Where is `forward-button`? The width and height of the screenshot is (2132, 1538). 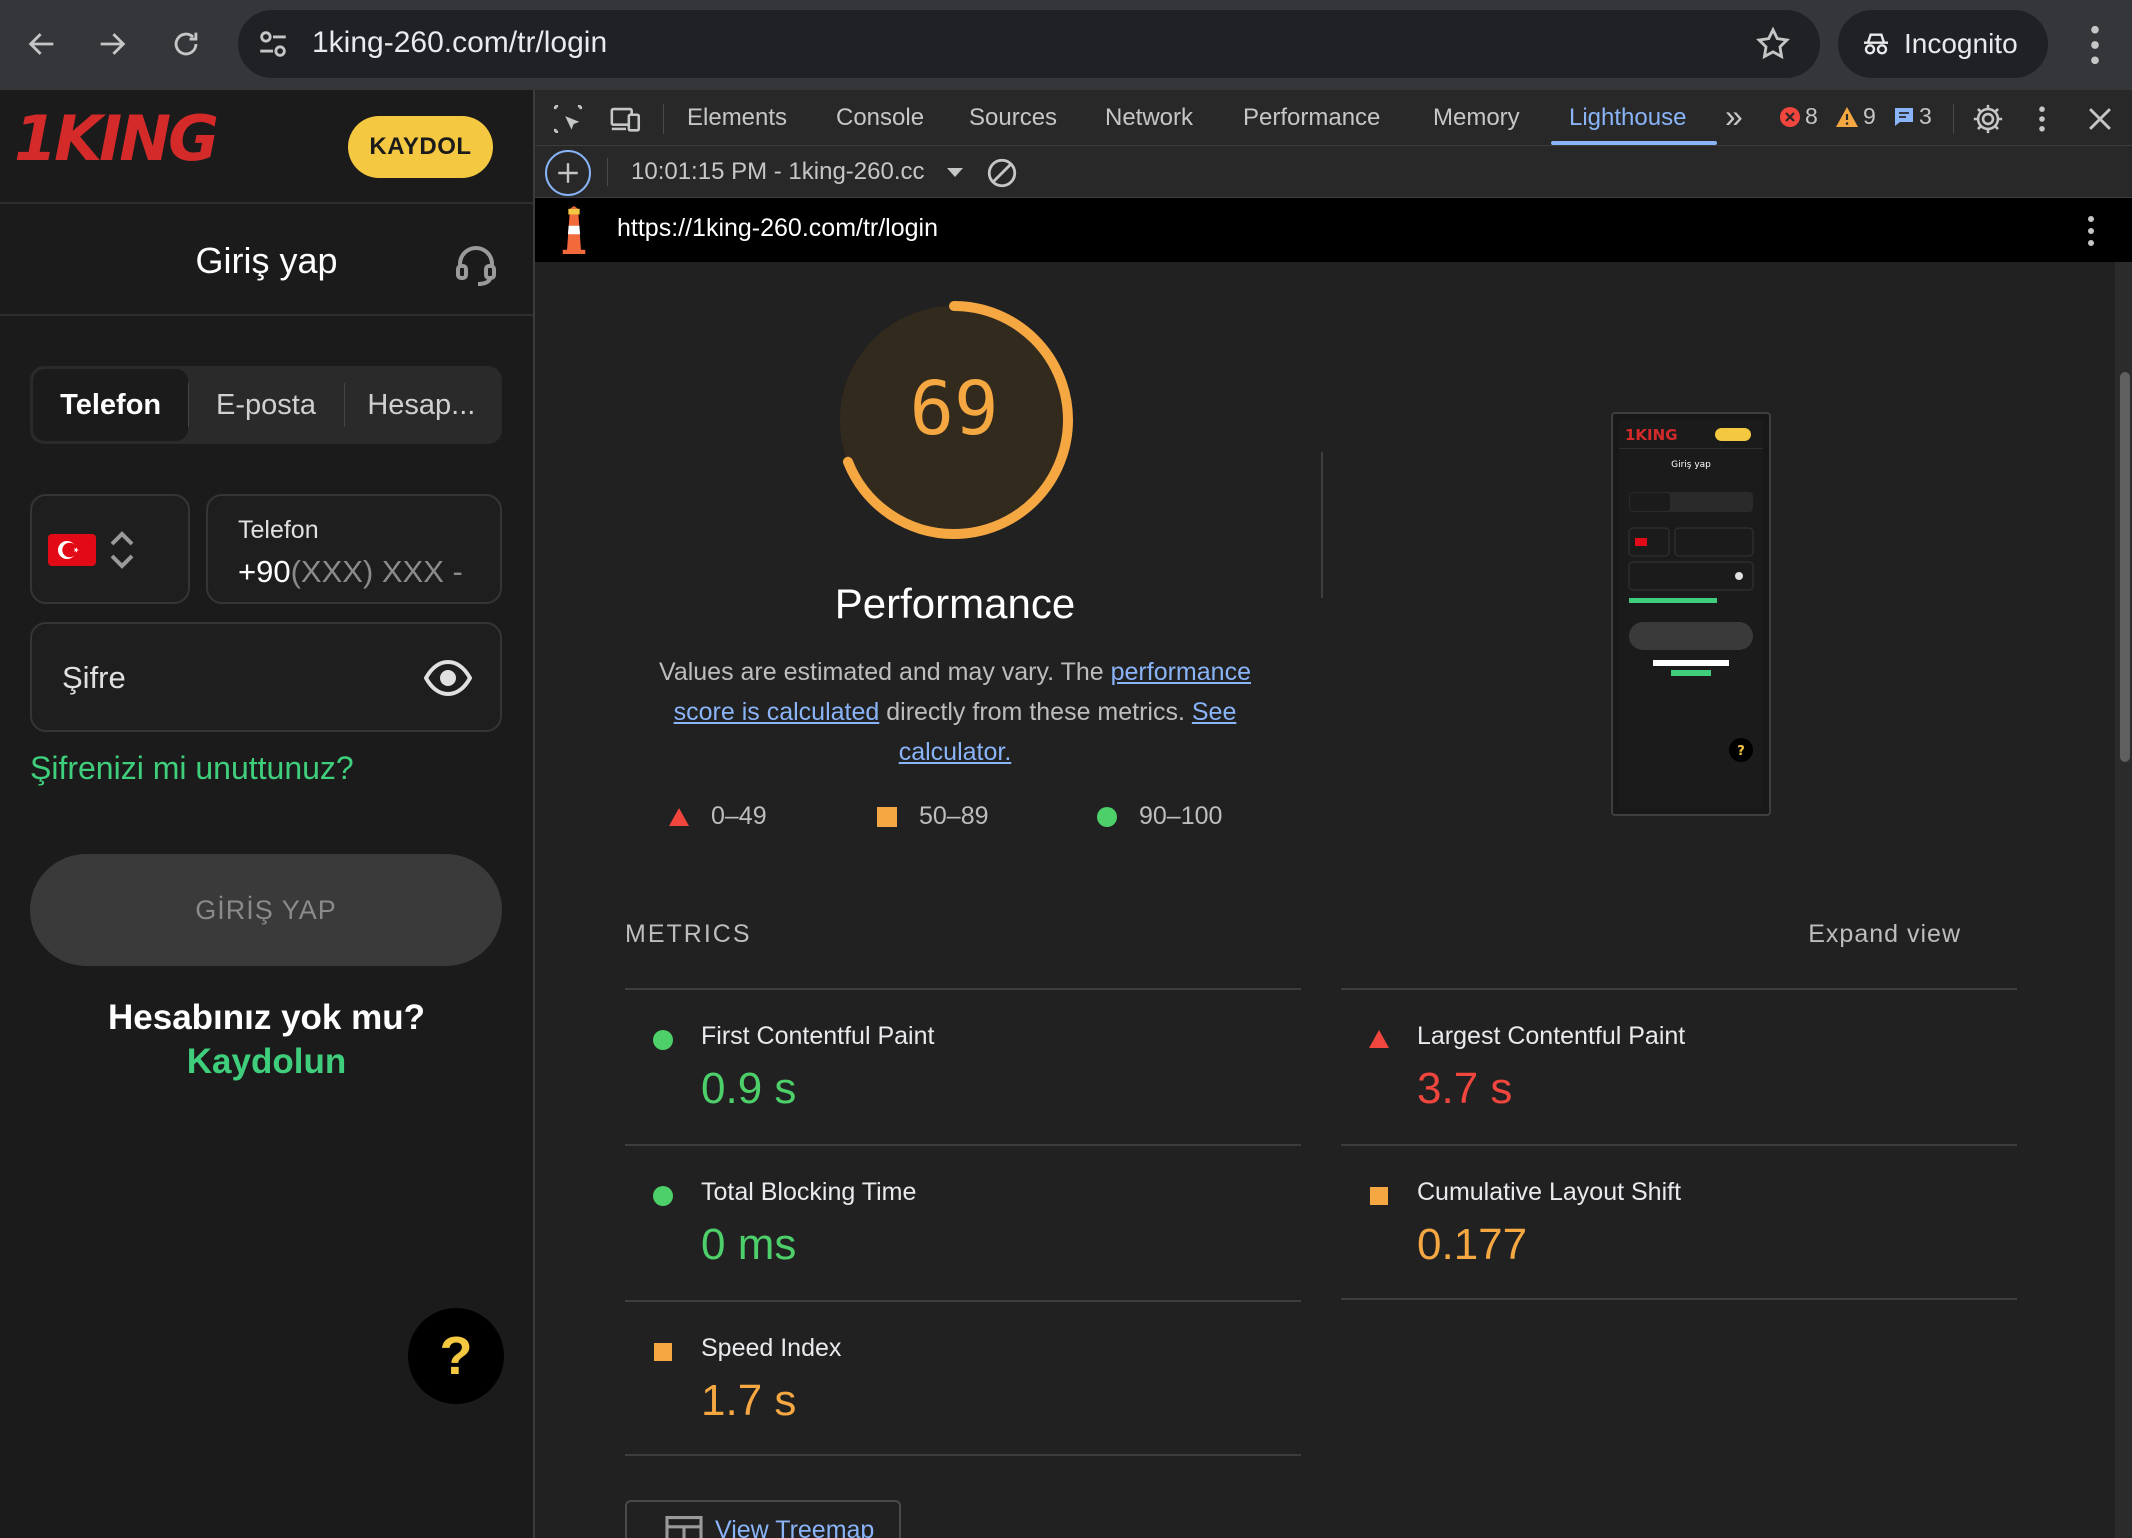 forward-button is located at coordinates (112, 44).